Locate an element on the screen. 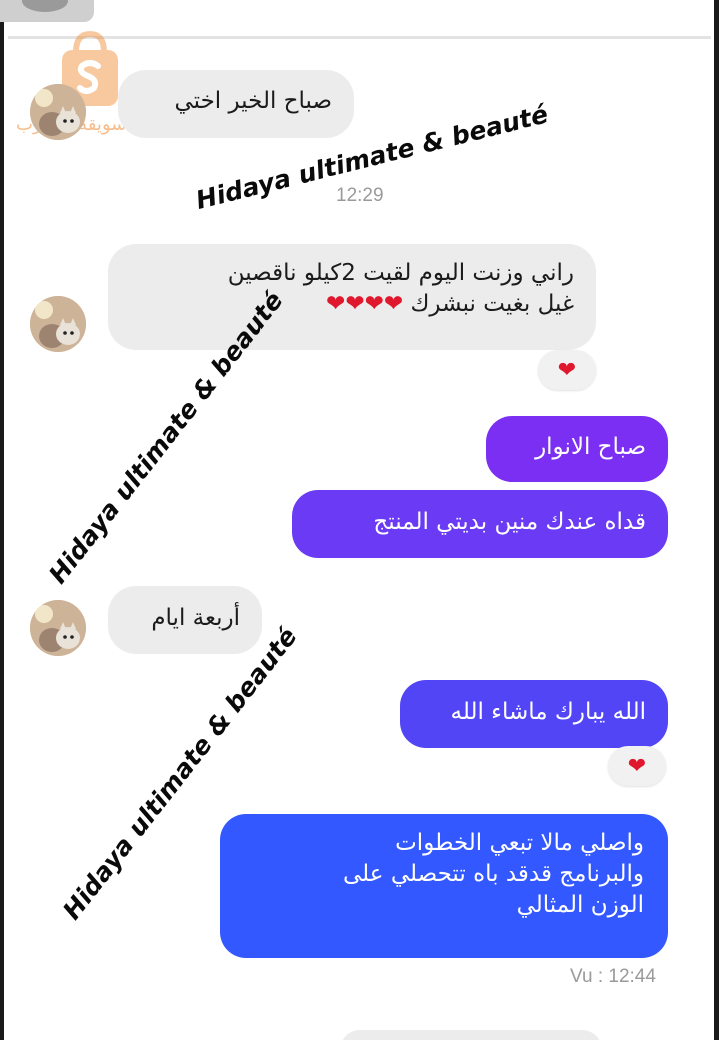  message-text: صباح الخير اختي is located at coordinates (253, 101).